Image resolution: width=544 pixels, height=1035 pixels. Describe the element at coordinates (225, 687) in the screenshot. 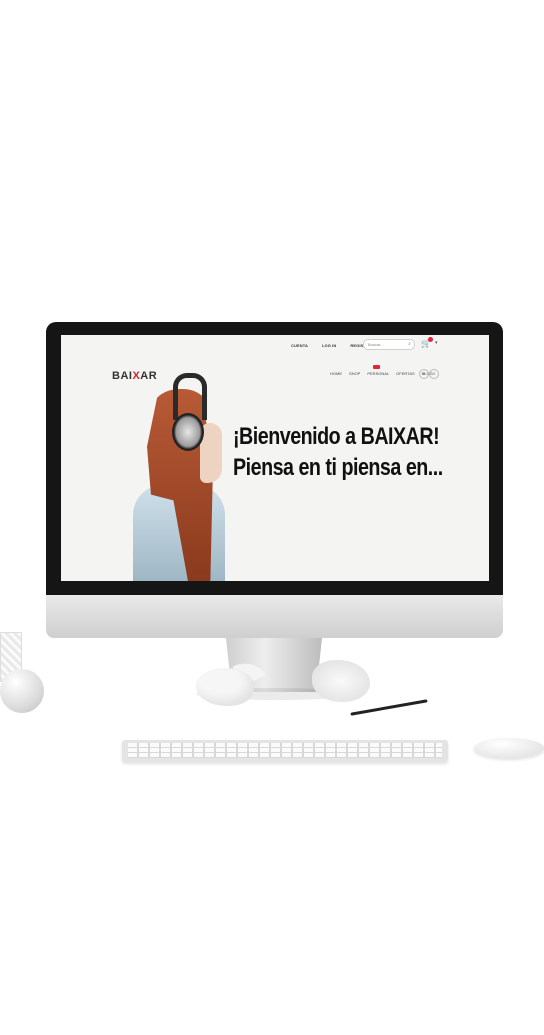

I see `bird-body` at that location.